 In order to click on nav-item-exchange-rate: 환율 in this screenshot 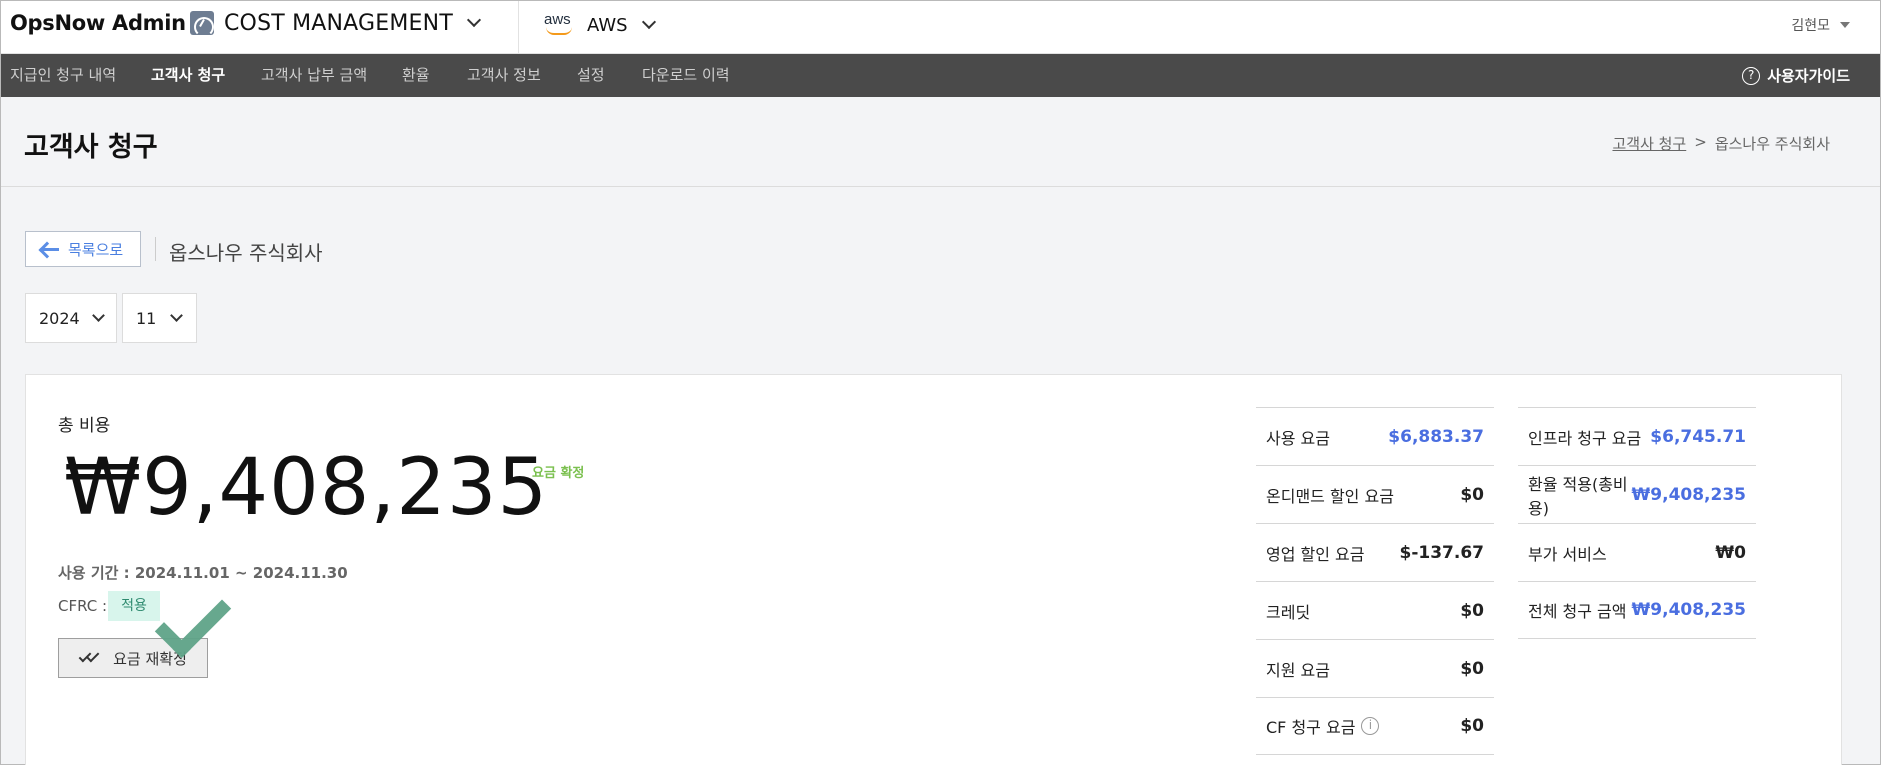, I will do `click(416, 75)`.